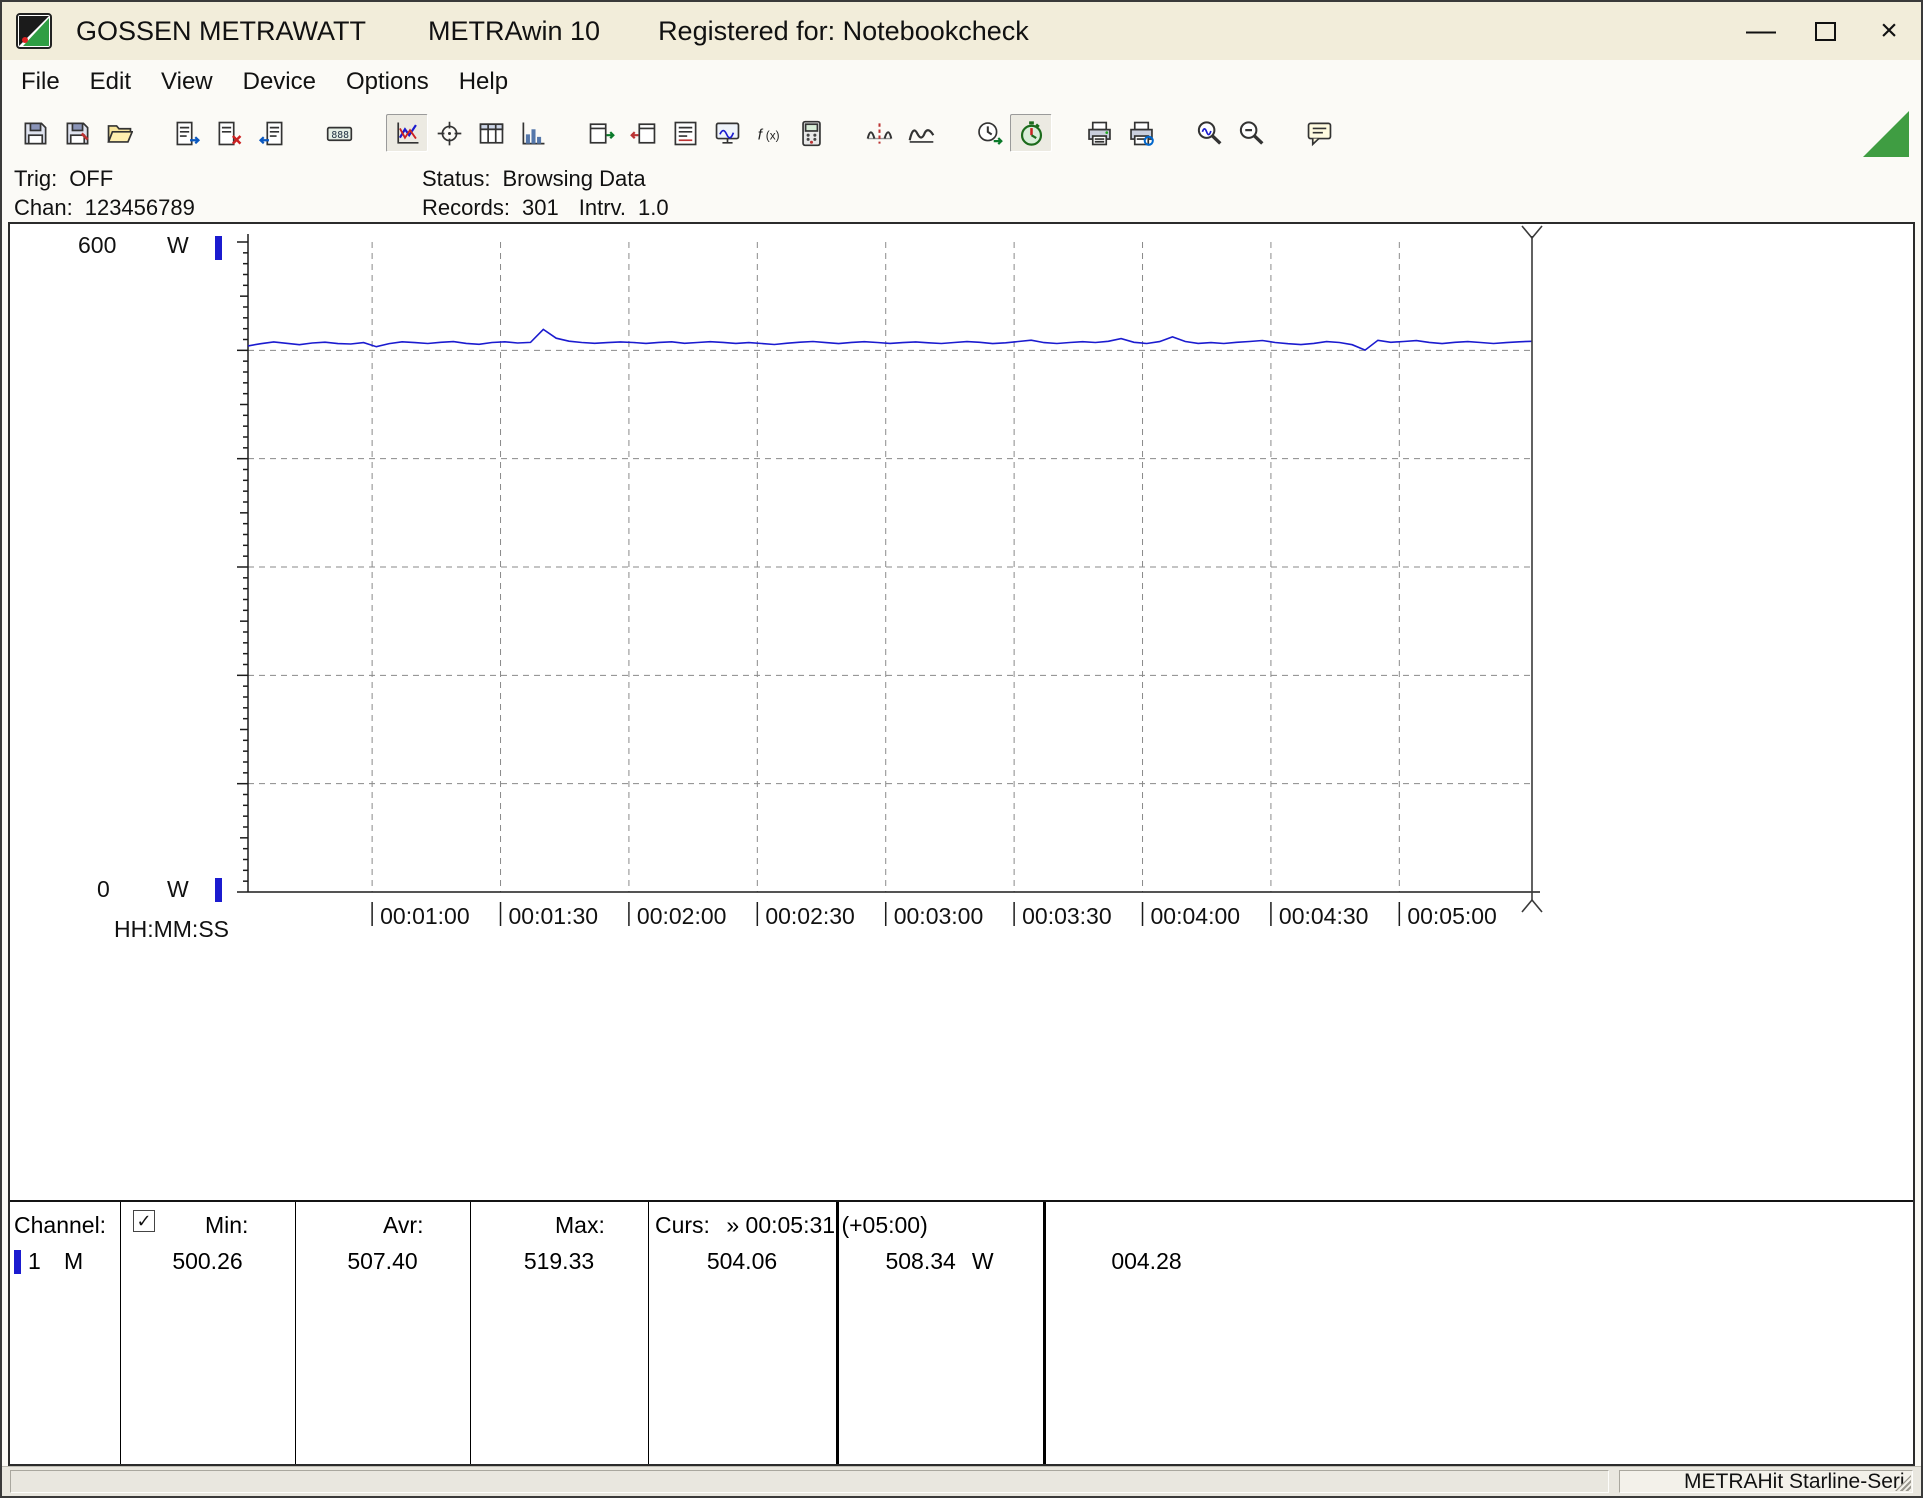 This screenshot has height=1498, width=1923. What do you see at coordinates (810, 916) in the screenshot?
I see `x-tick-label: 00:02:30` at bounding box center [810, 916].